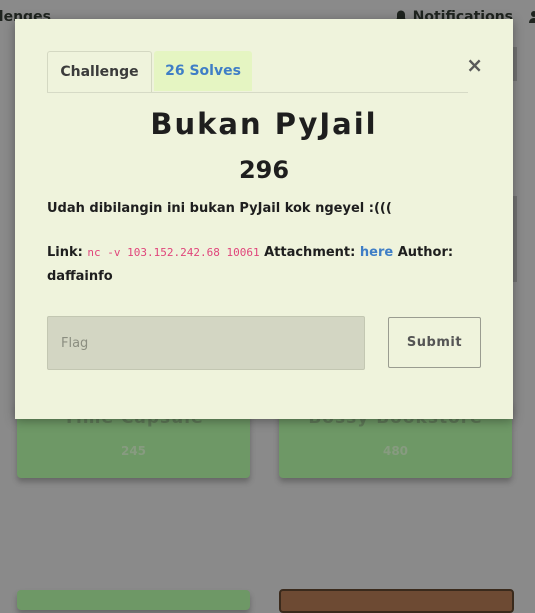  I want to click on close-icon: ×, so click(474, 65).